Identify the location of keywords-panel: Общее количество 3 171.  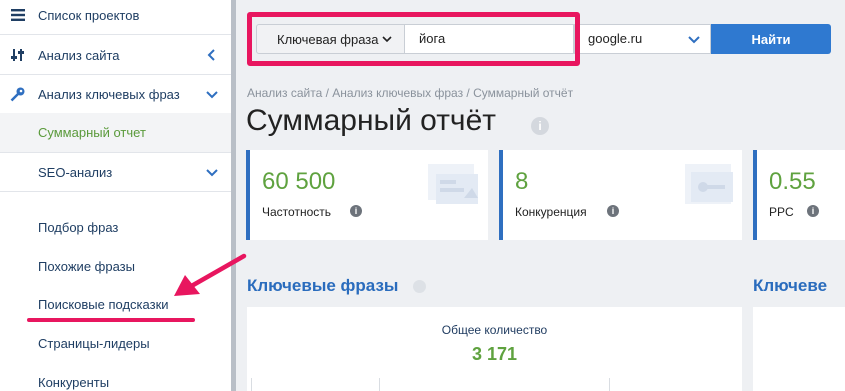
(494, 349).